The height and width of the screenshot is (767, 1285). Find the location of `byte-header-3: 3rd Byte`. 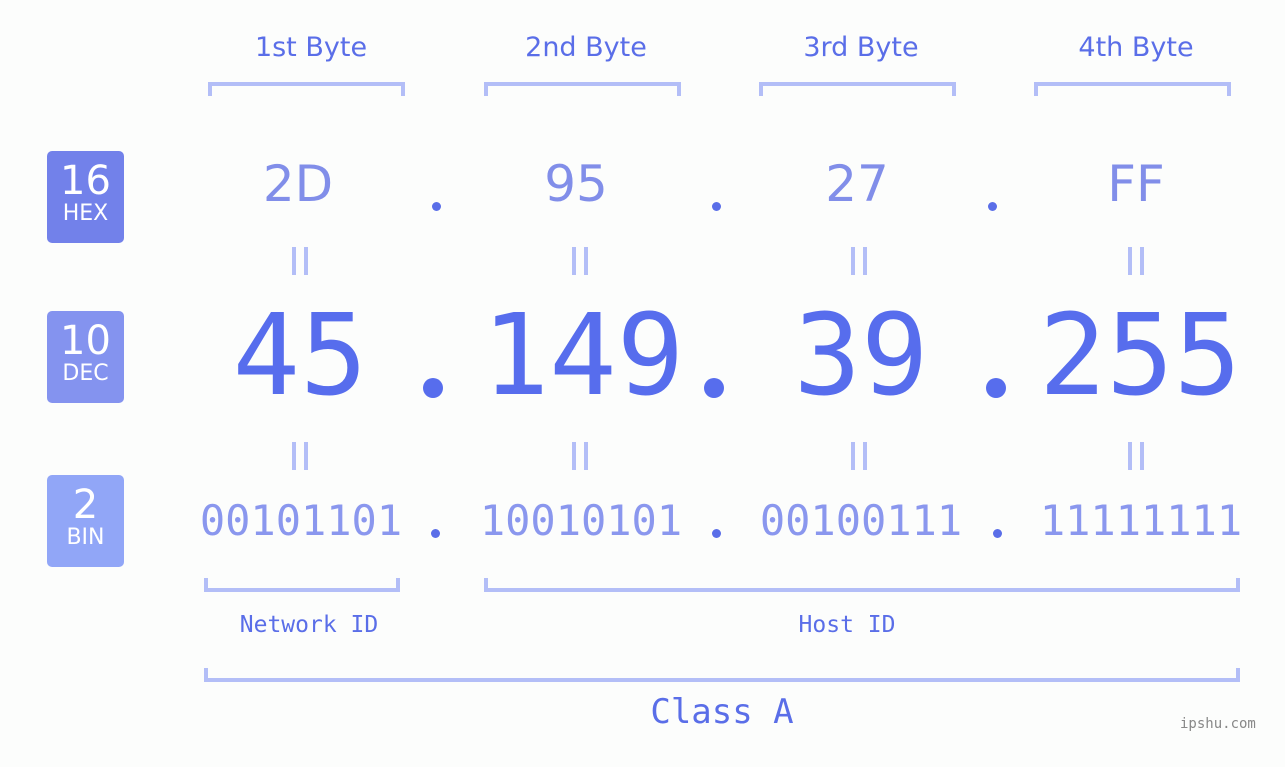

byte-header-3: 3rd Byte is located at coordinates (861, 47).